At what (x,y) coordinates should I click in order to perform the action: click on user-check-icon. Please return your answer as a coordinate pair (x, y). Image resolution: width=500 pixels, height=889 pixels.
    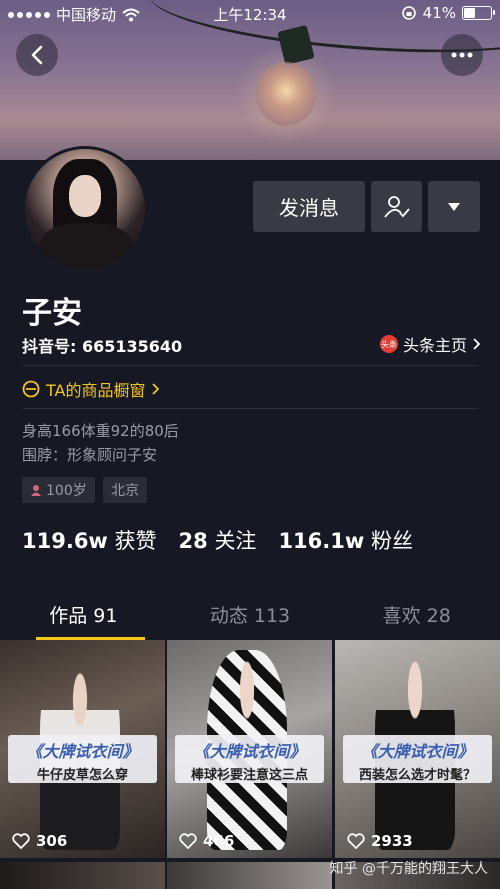
    Looking at the image, I should click on (396, 206).